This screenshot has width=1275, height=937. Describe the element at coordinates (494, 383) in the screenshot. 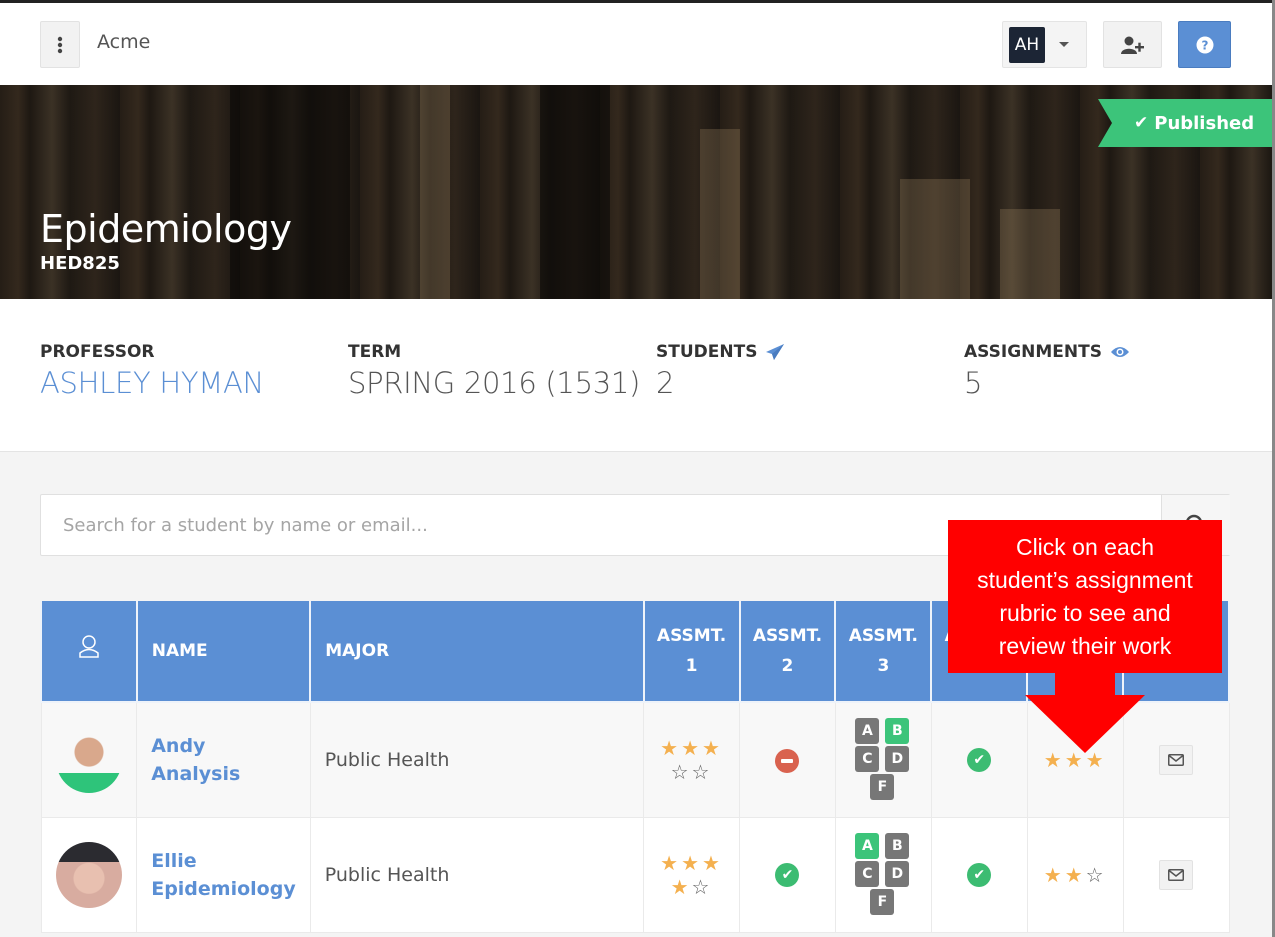

I see `term-value: SPRING 2016 (1531)` at that location.